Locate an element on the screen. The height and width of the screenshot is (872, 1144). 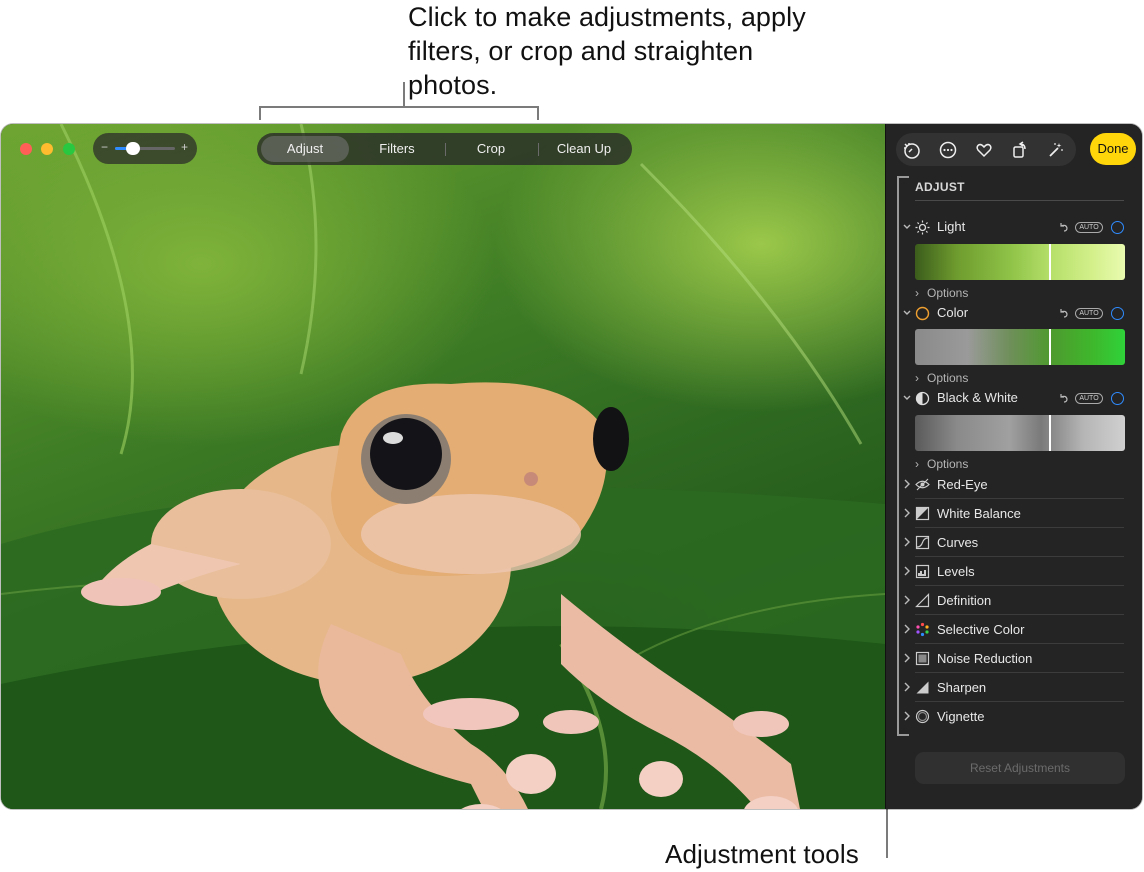
sun-icon is located at coordinates (922, 227).